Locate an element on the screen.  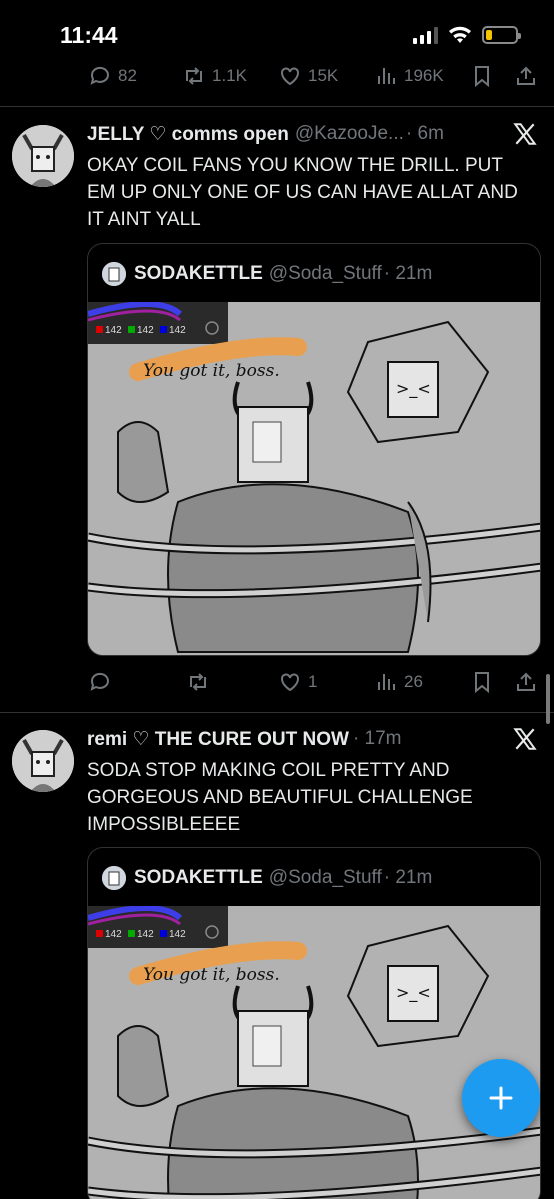
previous-tweet-actions: 82 1.1K 15K 196K is located at coordinates (277, 76).